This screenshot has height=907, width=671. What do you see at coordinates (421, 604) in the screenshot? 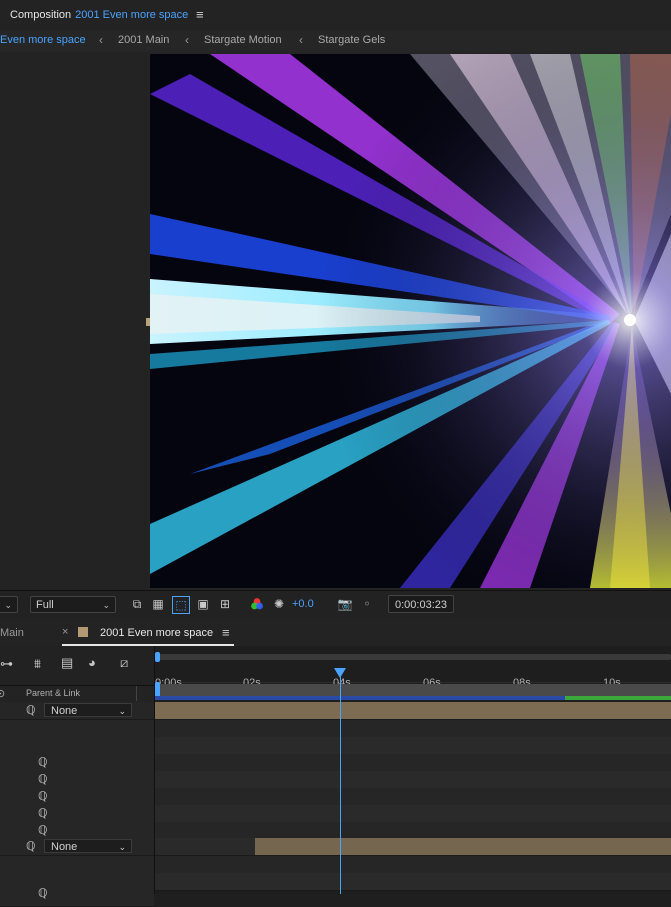
I see `current-time-field: 0:00:03:23` at bounding box center [421, 604].